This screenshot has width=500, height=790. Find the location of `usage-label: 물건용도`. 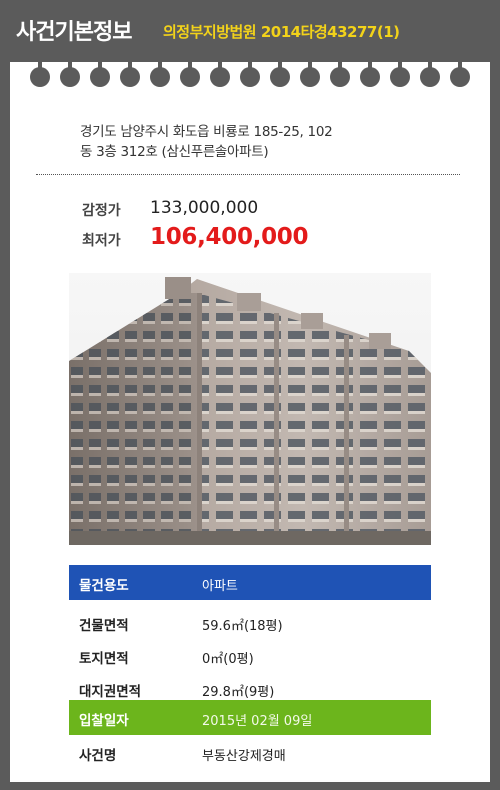

usage-label: 물건용도 is located at coordinates (104, 586).